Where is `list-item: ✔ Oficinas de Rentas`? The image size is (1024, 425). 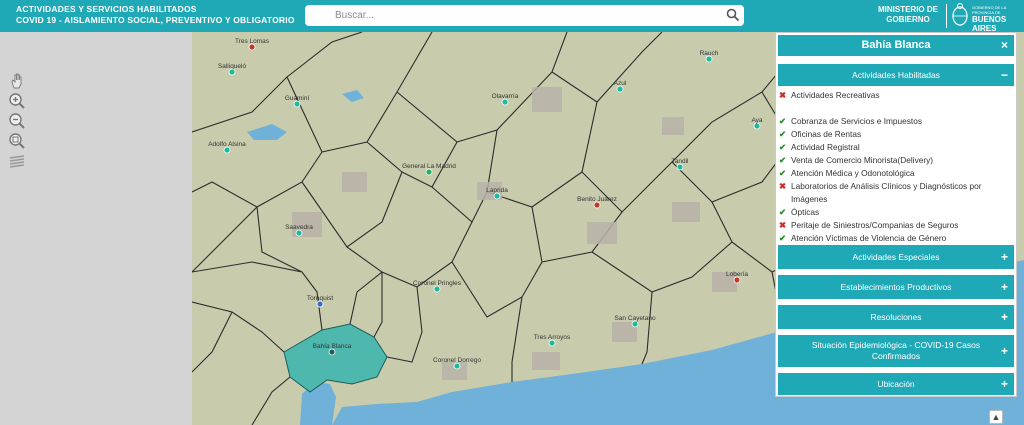 list-item: ✔ Oficinas de Rentas is located at coordinates (895, 134).